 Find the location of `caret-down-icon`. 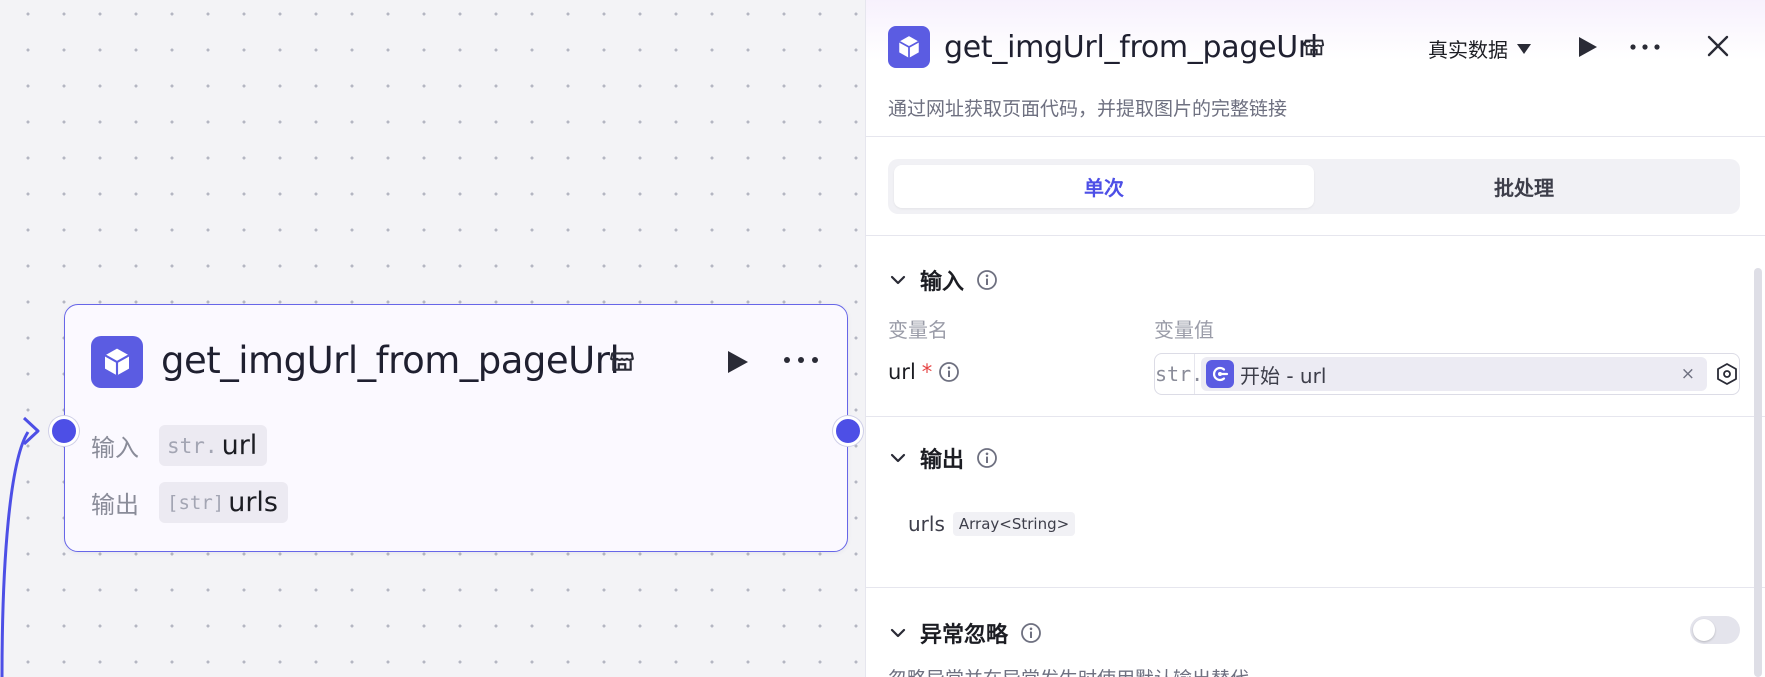

caret-down-icon is located at coordinates (1524, 48).